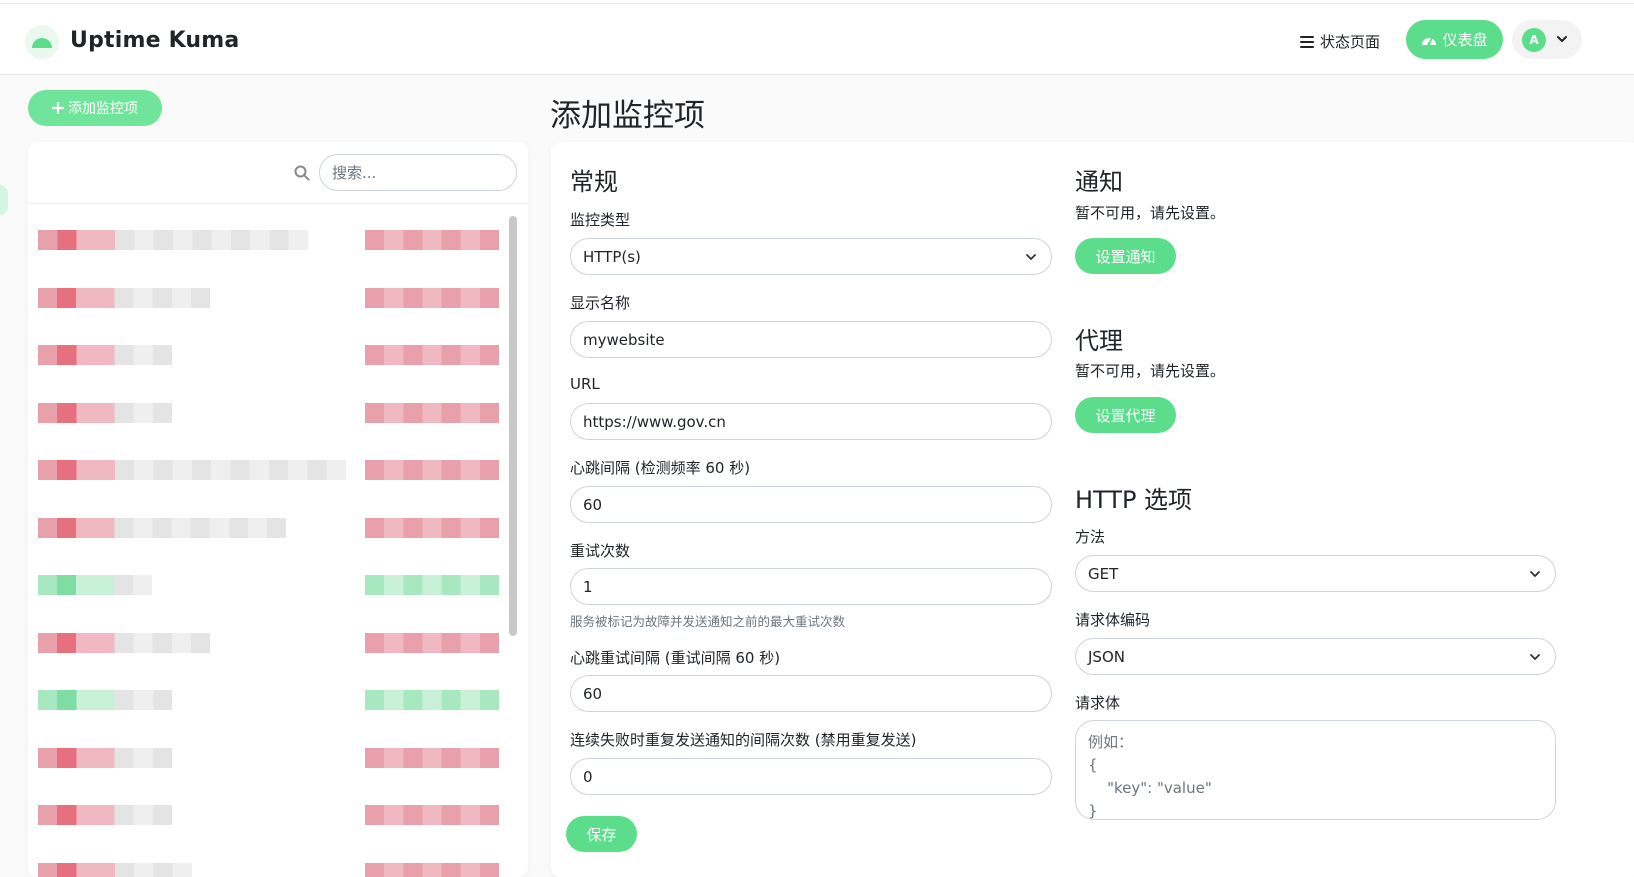 The width and height of the screenshot is (1634, 877). Describe the element at coordinates (1315, 573) in the screenshot. I see `method-select: GET` at that location.